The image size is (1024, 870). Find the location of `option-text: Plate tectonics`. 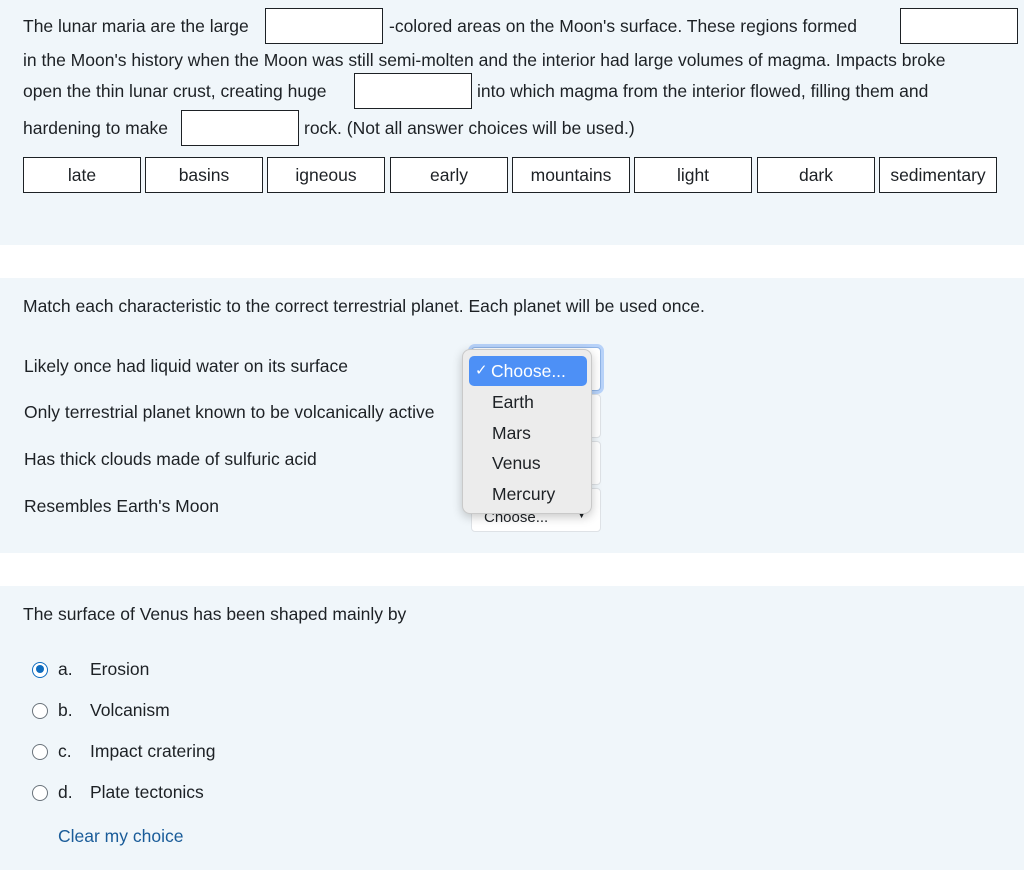

option-text: Plate tectonics is located at coordinates (147, 792).